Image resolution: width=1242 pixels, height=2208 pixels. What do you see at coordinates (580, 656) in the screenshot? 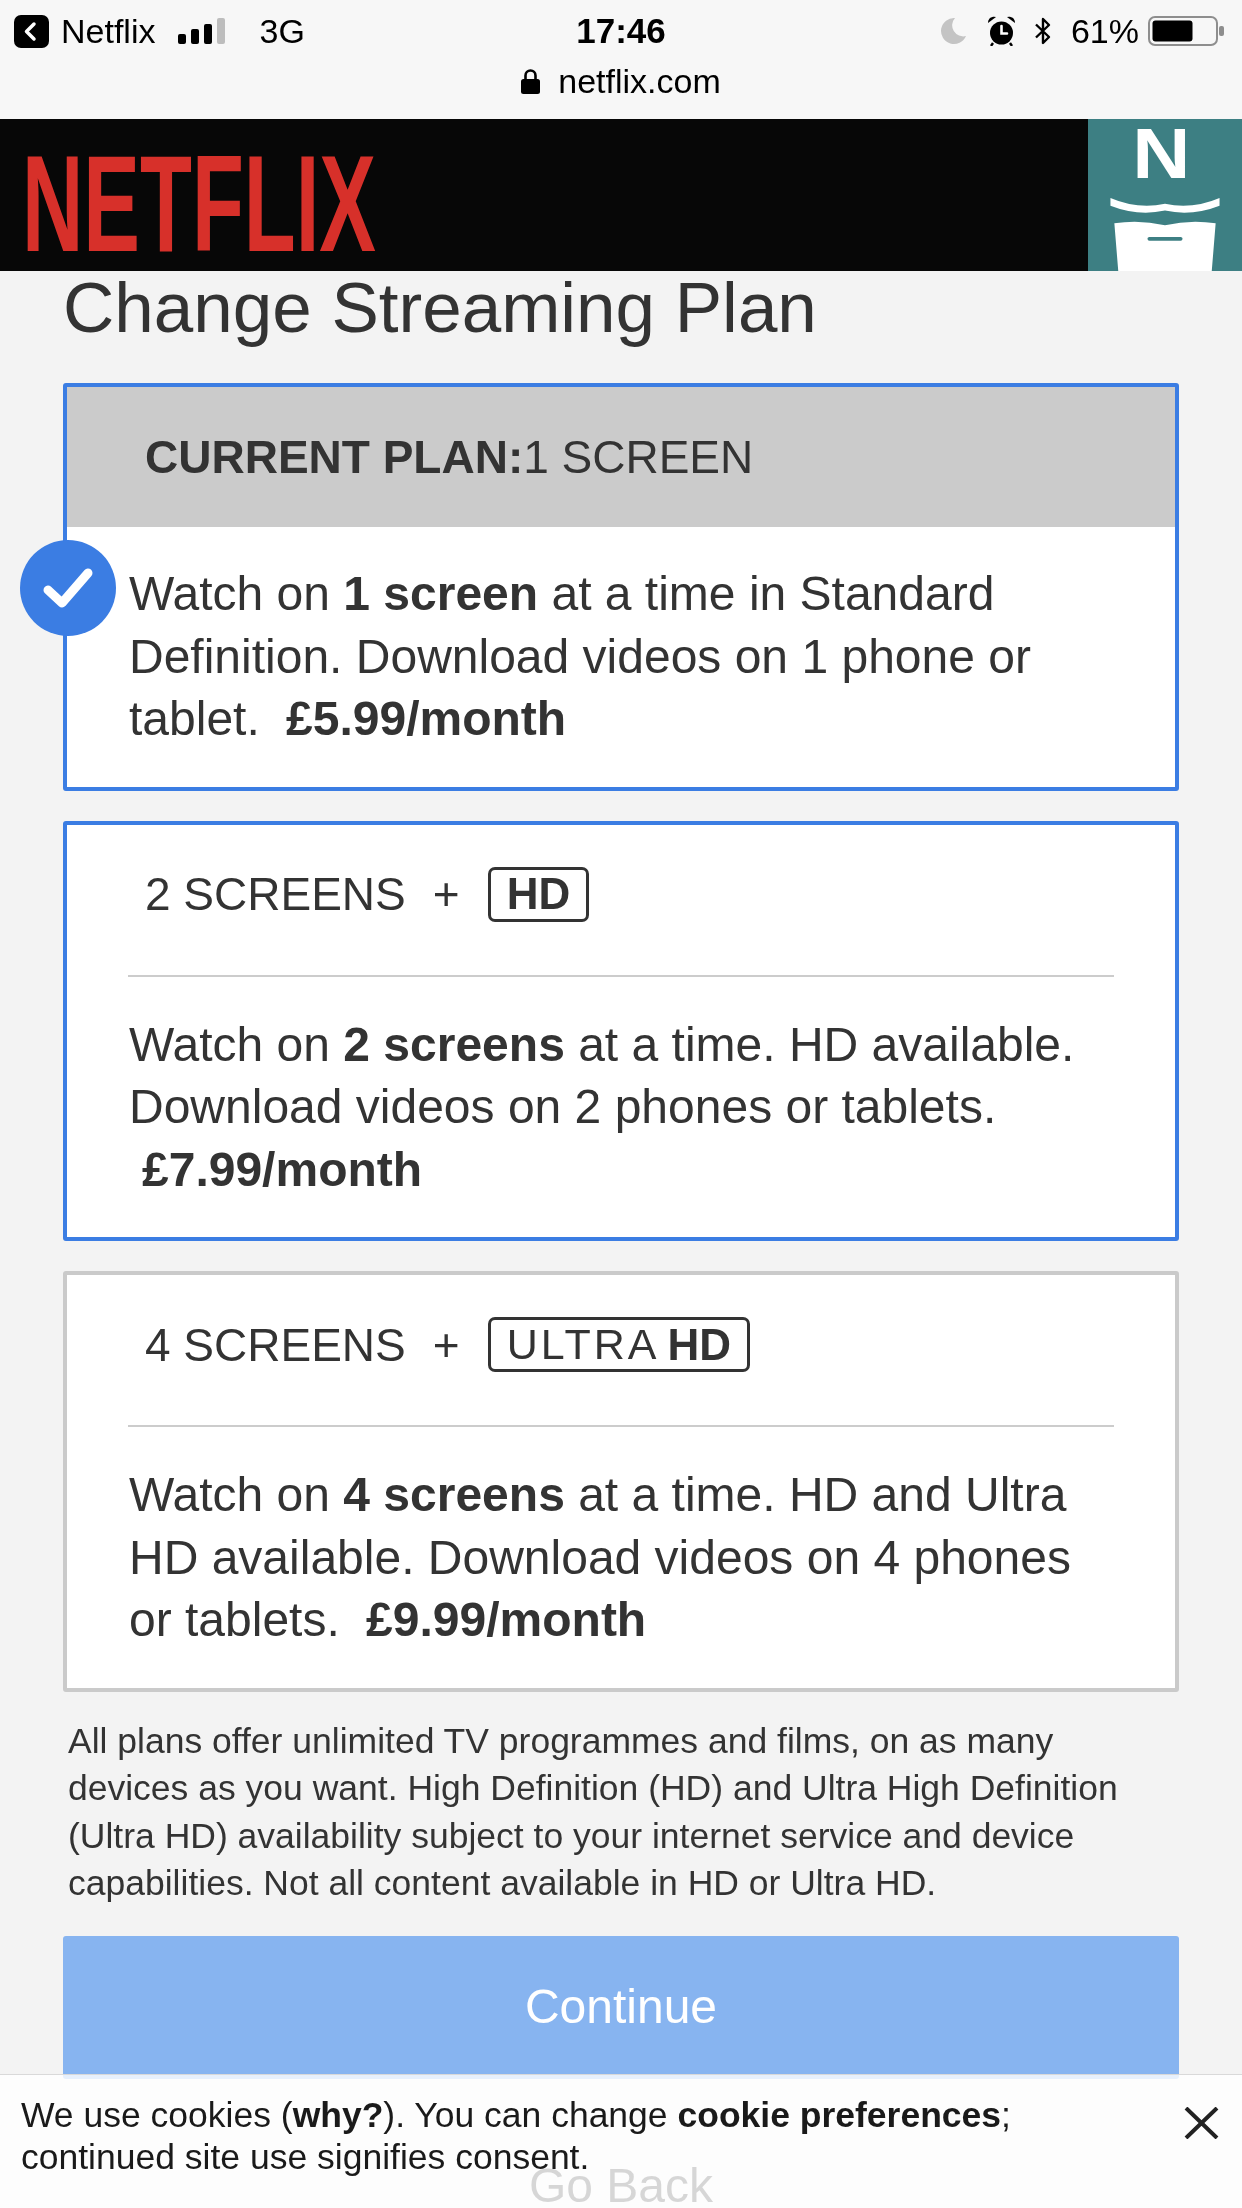
I see `plan-description: Watch on 1 screen at a time in Standard Definition. Download videos on 1 phone or tablet. £5.99/month` at bounding box center [580, 656].